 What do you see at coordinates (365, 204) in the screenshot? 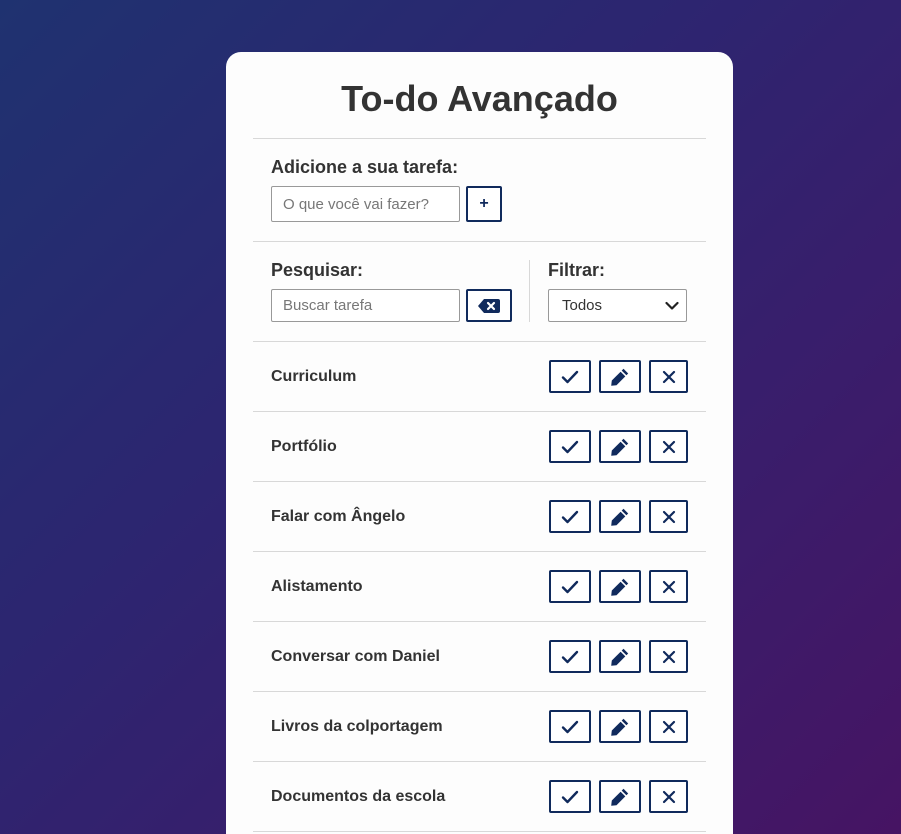
I see `add-todo-input` at bounding box center [365, 204].